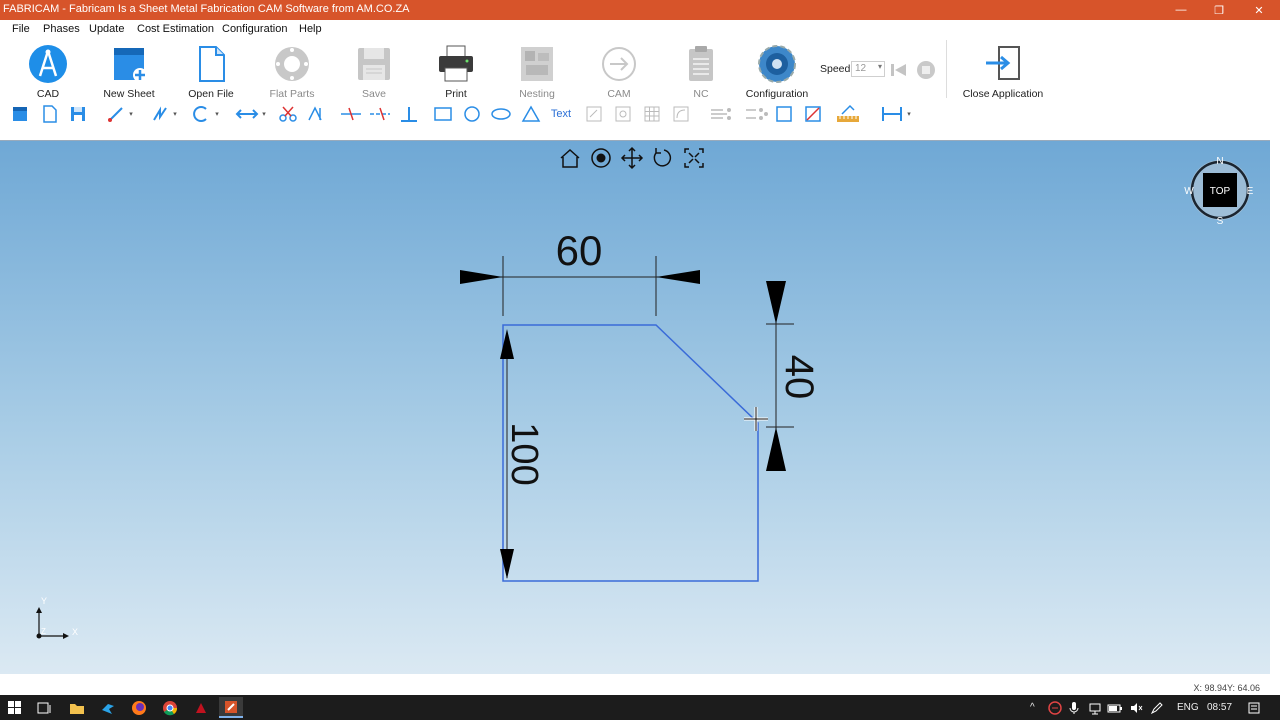 The image size is (1280, 720). Describe the element at coordinates (77, 707) in the screenshot. I see `taskbar-file-explorer` at that location.